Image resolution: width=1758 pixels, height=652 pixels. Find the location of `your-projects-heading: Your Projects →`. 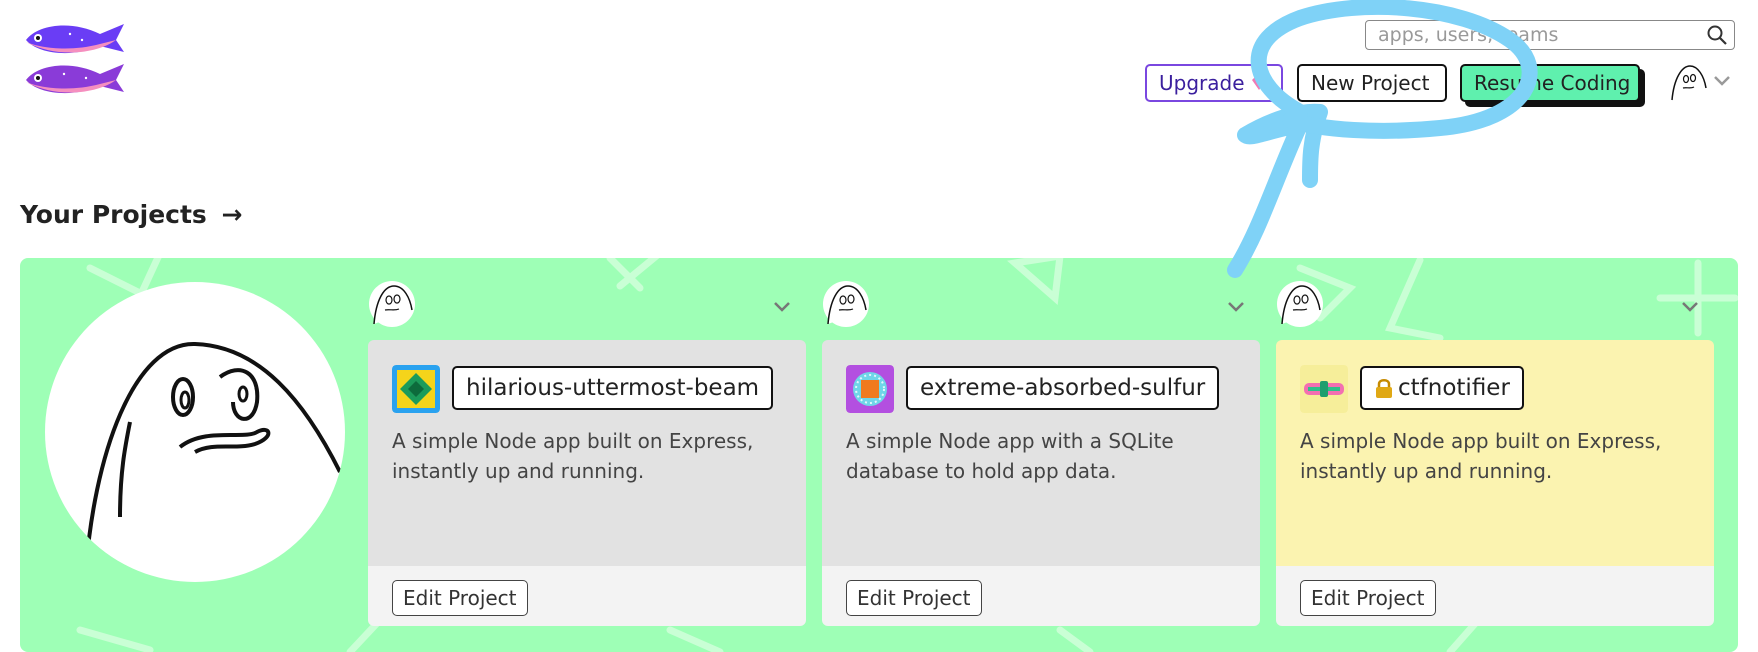

your-projects-heading: Your Projects → is located at coordinates (131, 214).